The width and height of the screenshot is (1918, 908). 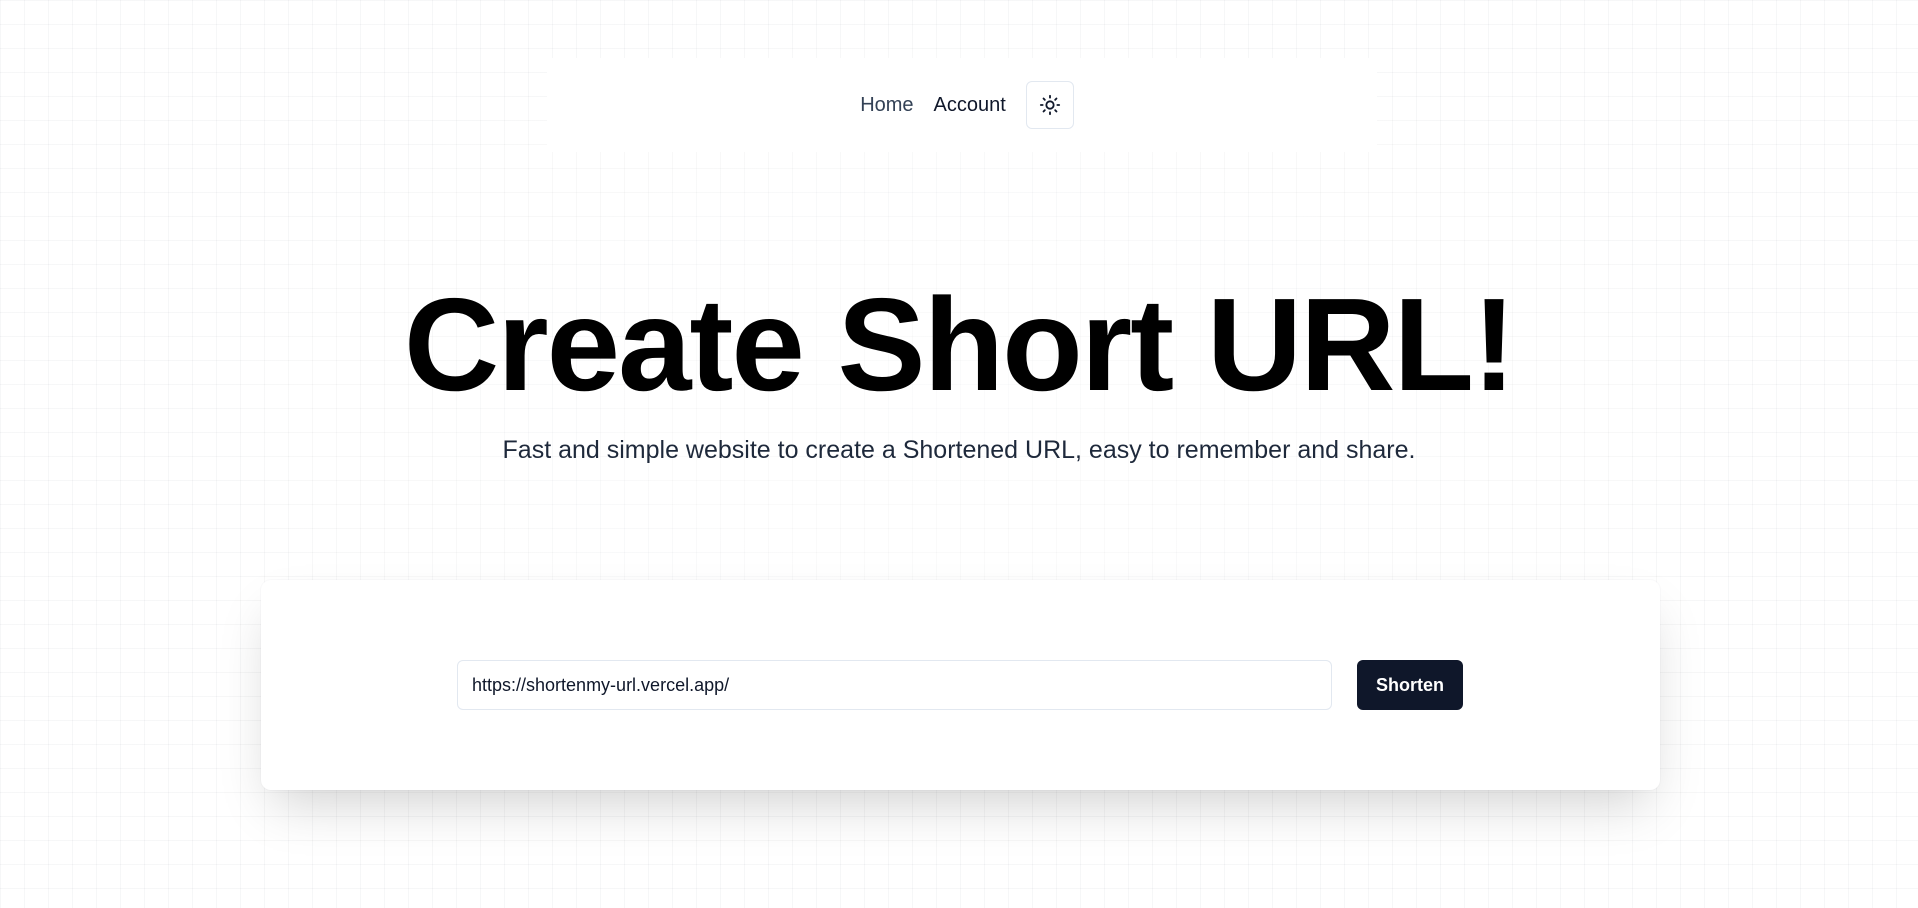 I want to click on page-title: Create Short URL!, so click(x=959, y=344).